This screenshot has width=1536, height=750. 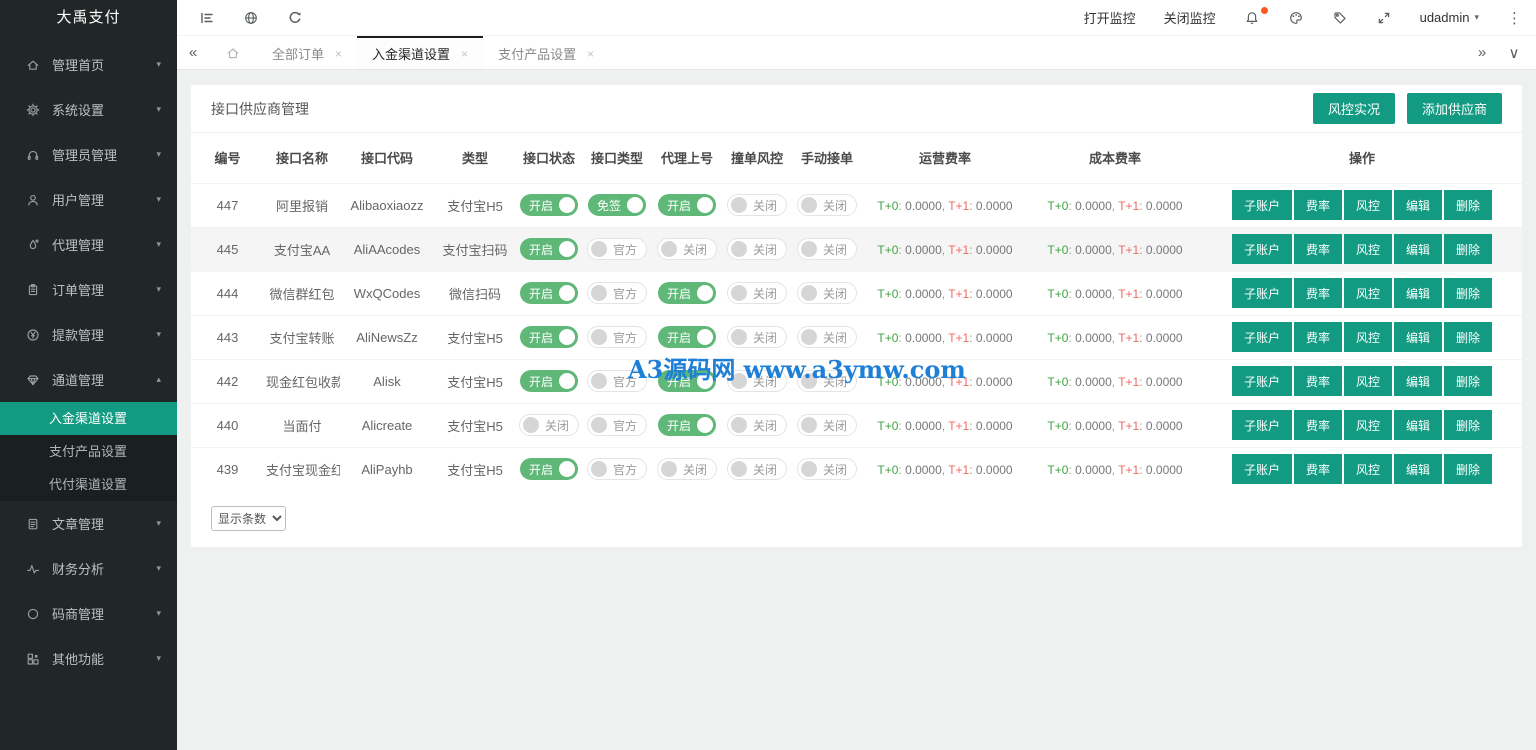 I want to click on risk-live-button: 风控实况, so click(x=1353, y=108).